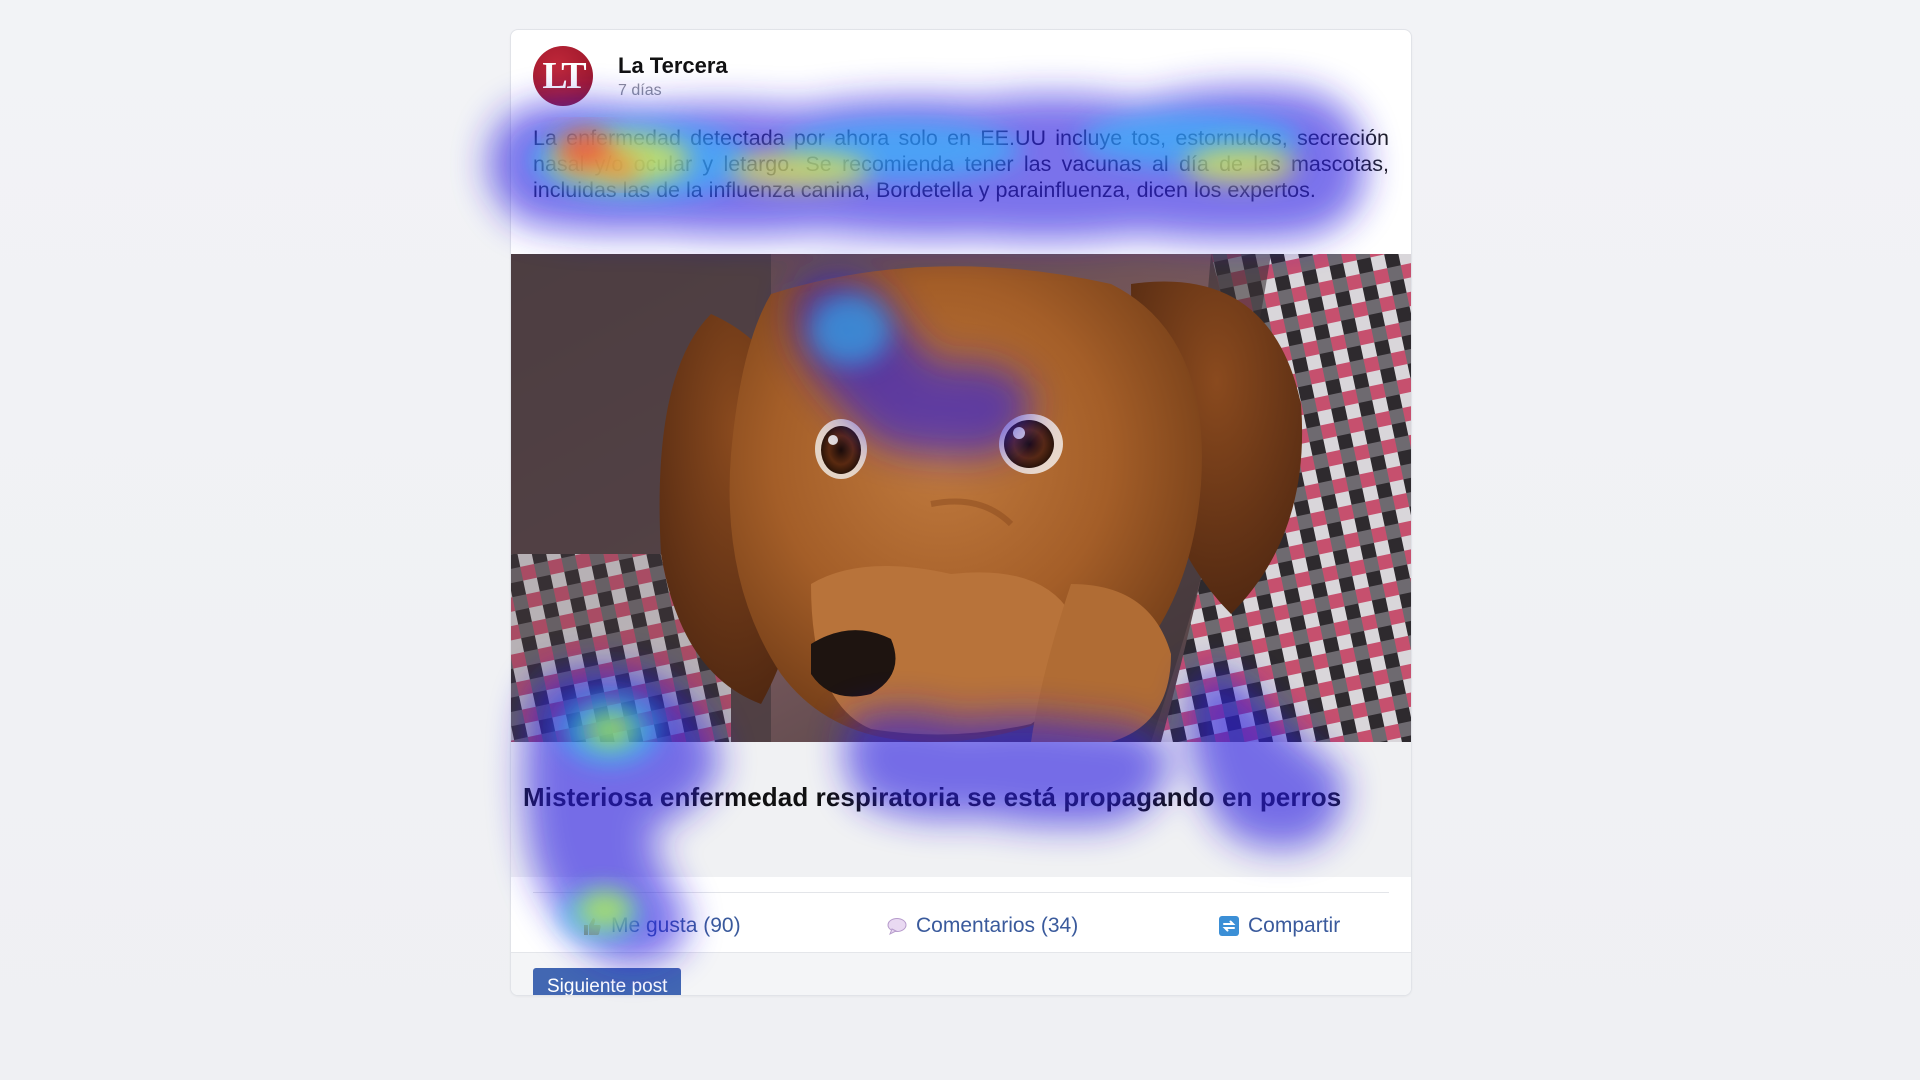 Image resolution: width=1920 pixels, height=1080 pixels. I want to click on speech-bubble-icon, so click(897, 927).